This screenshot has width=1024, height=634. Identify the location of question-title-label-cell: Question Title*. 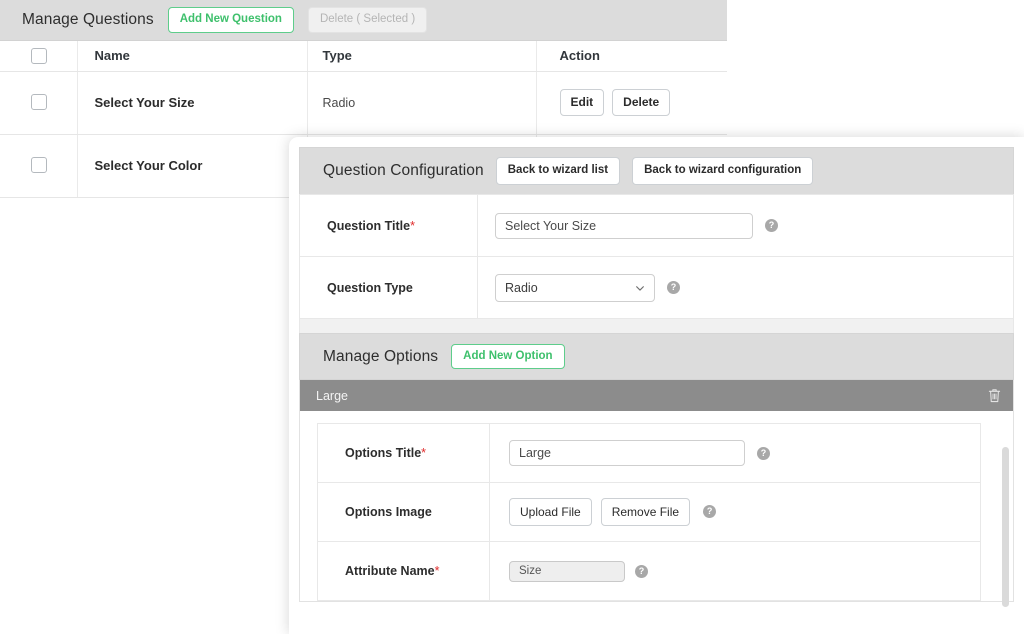
(388, 225).